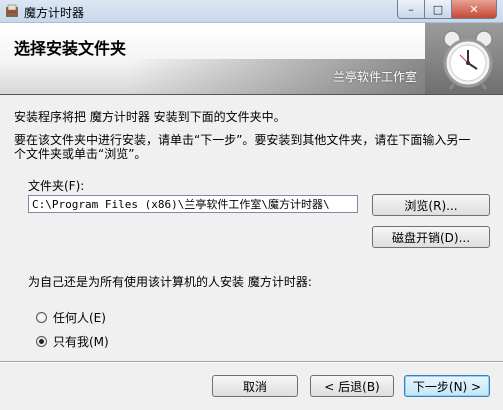 The width and height of the screenshot is (503, 410). I want to click on folder-label: 文件夹(F):, so click(56, 186).